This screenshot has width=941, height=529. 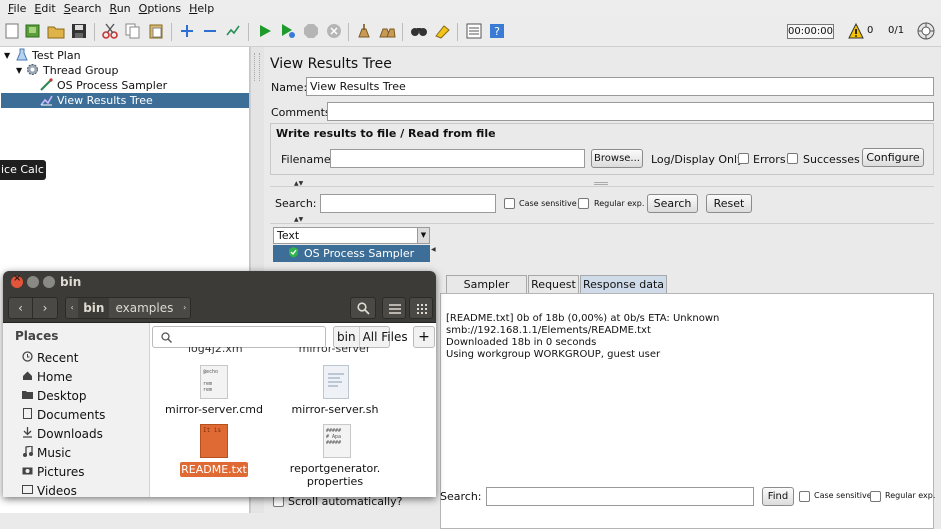 I want to click on comments-field, so click(x=630, y=111).